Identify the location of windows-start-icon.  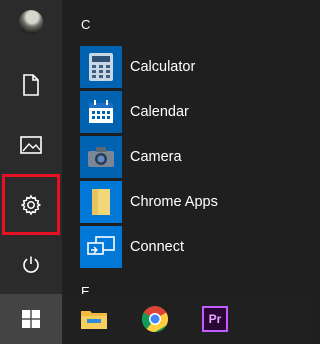
(31, 319).